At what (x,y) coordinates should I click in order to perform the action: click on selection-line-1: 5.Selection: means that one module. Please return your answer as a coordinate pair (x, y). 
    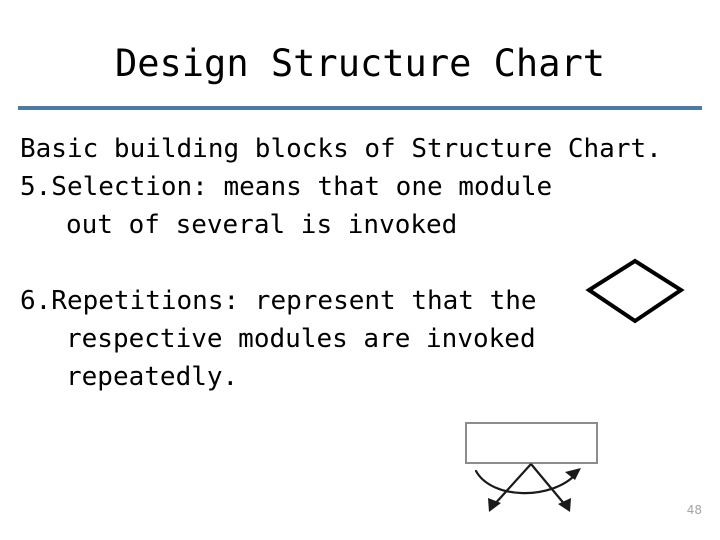
    Looking at the image, I should click on (286, 187).